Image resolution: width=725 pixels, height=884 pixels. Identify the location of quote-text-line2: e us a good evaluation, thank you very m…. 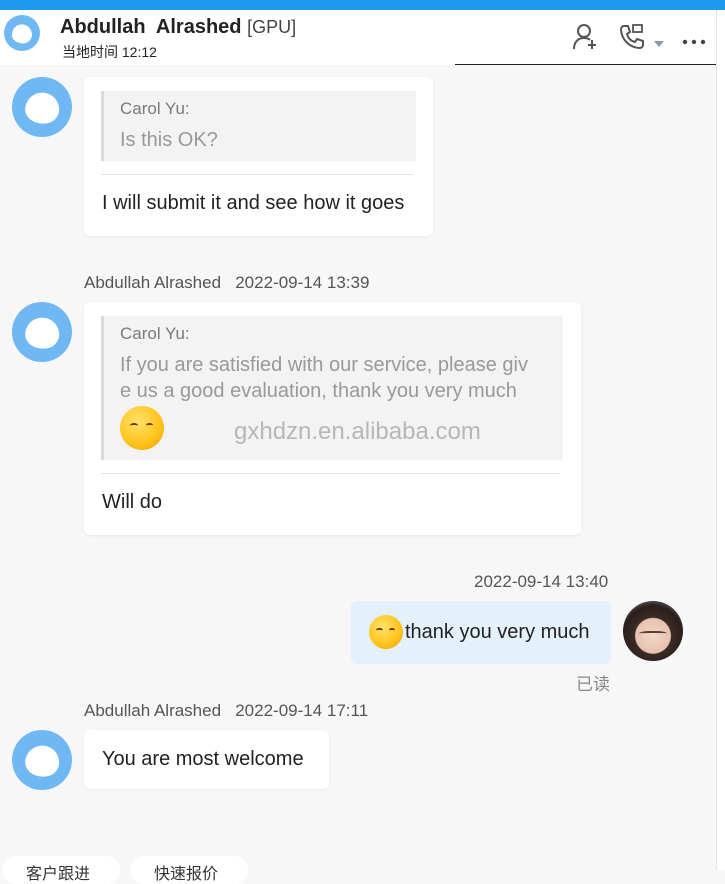
(318, 391).